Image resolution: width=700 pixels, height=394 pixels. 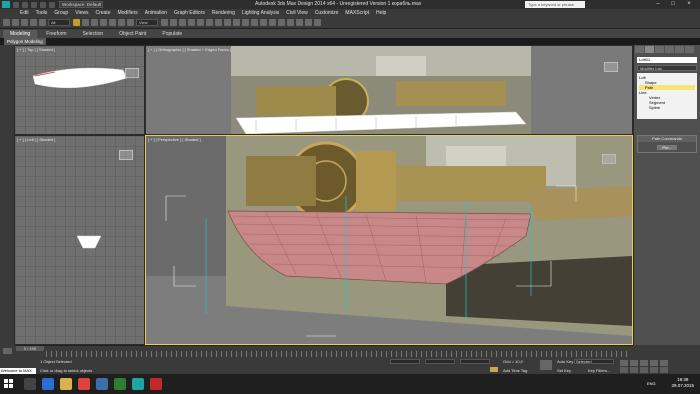 I want to click on menu-item-tools: Tools, so click(x=42, y=13).